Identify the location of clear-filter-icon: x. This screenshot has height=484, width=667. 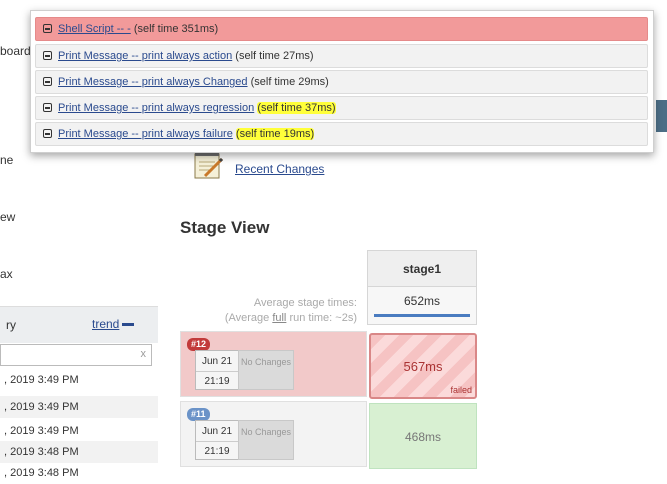
(144, 354).